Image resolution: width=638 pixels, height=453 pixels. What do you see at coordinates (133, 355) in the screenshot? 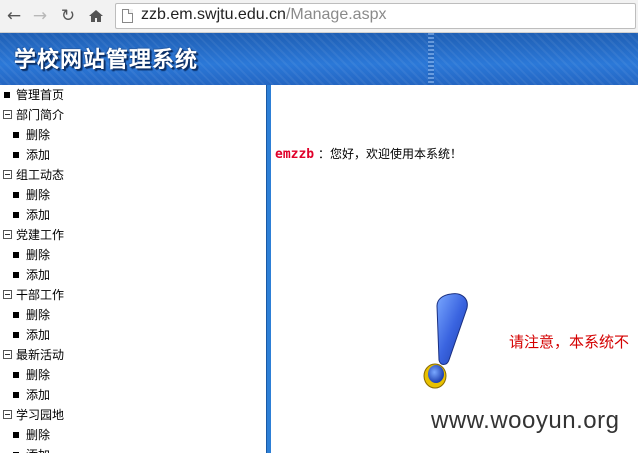
I see `sidebar-group-latest-events: 最新活动` at bounding box center [133, 355].